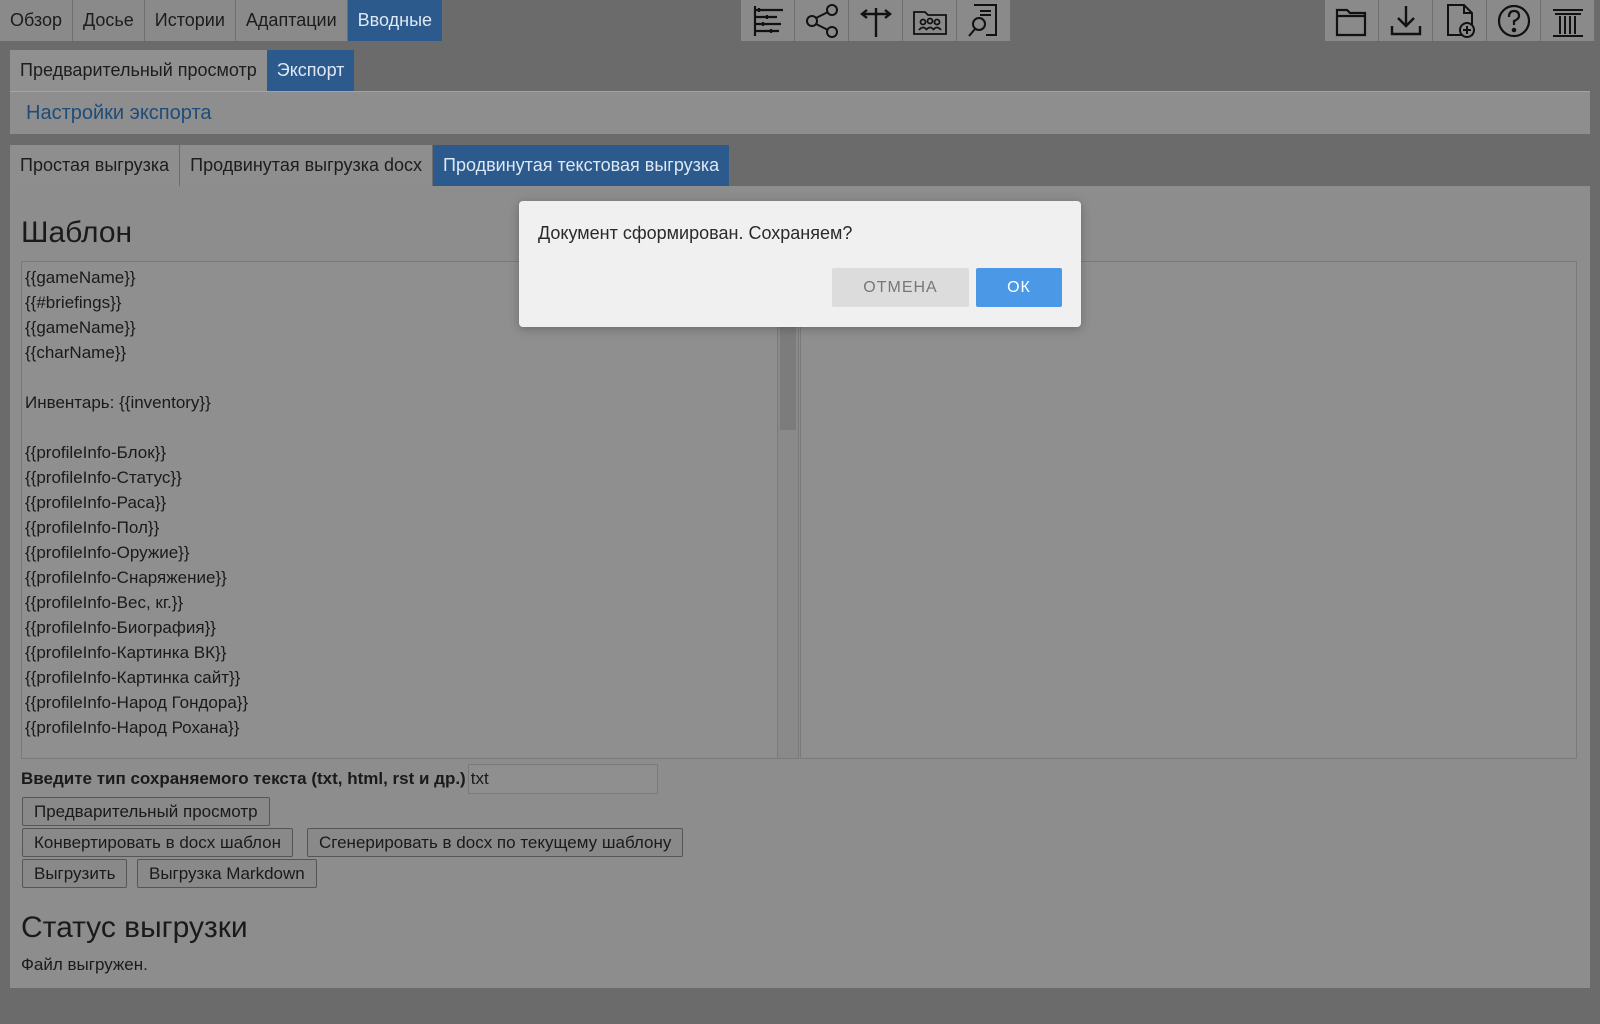 The width and height of the screenshot is (1600, 1024). What do you see at coordinates (126, 652) in the screenshot?
I see `template-line: {{profileInfo-Картинка ВК}}` at bounding box center [126, 652].